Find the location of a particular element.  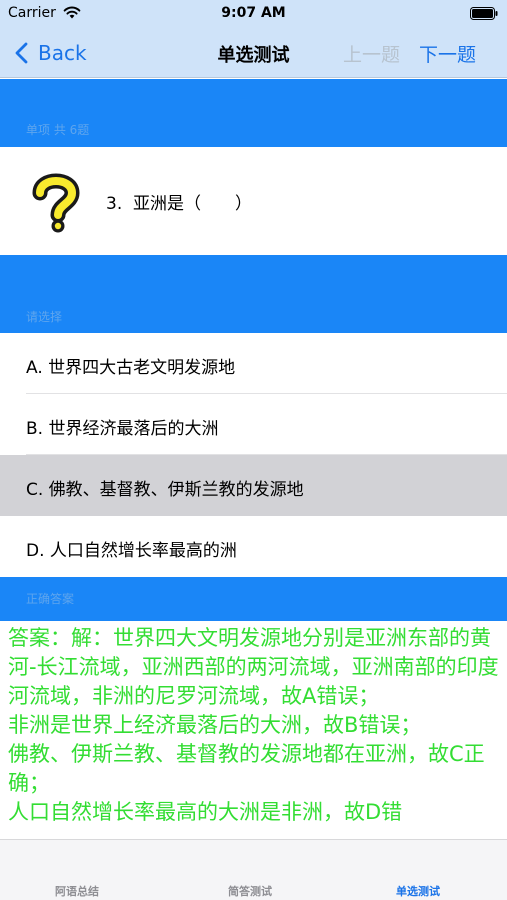

tab-single-choice-test: 单选测试 is located at coordinates (418, 891).